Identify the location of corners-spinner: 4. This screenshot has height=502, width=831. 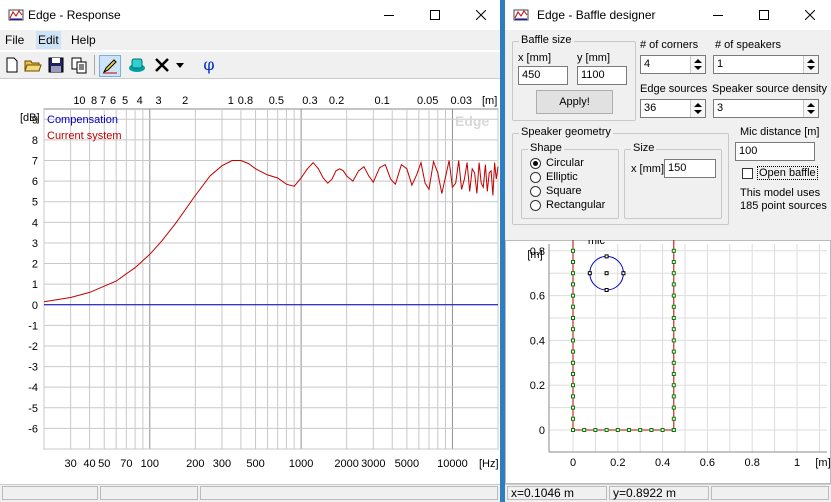
(673, 64).